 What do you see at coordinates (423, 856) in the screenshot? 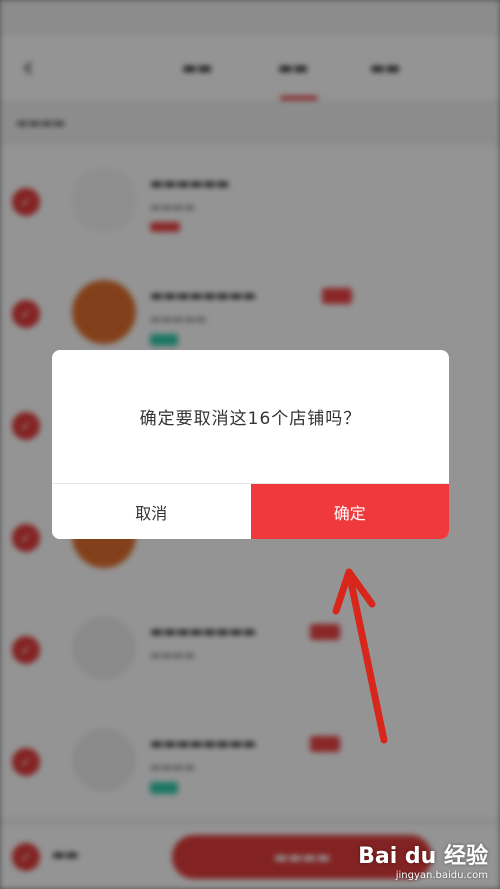
I see `watermark-brand: Bai du 经验` at bounding box center [423, 856].